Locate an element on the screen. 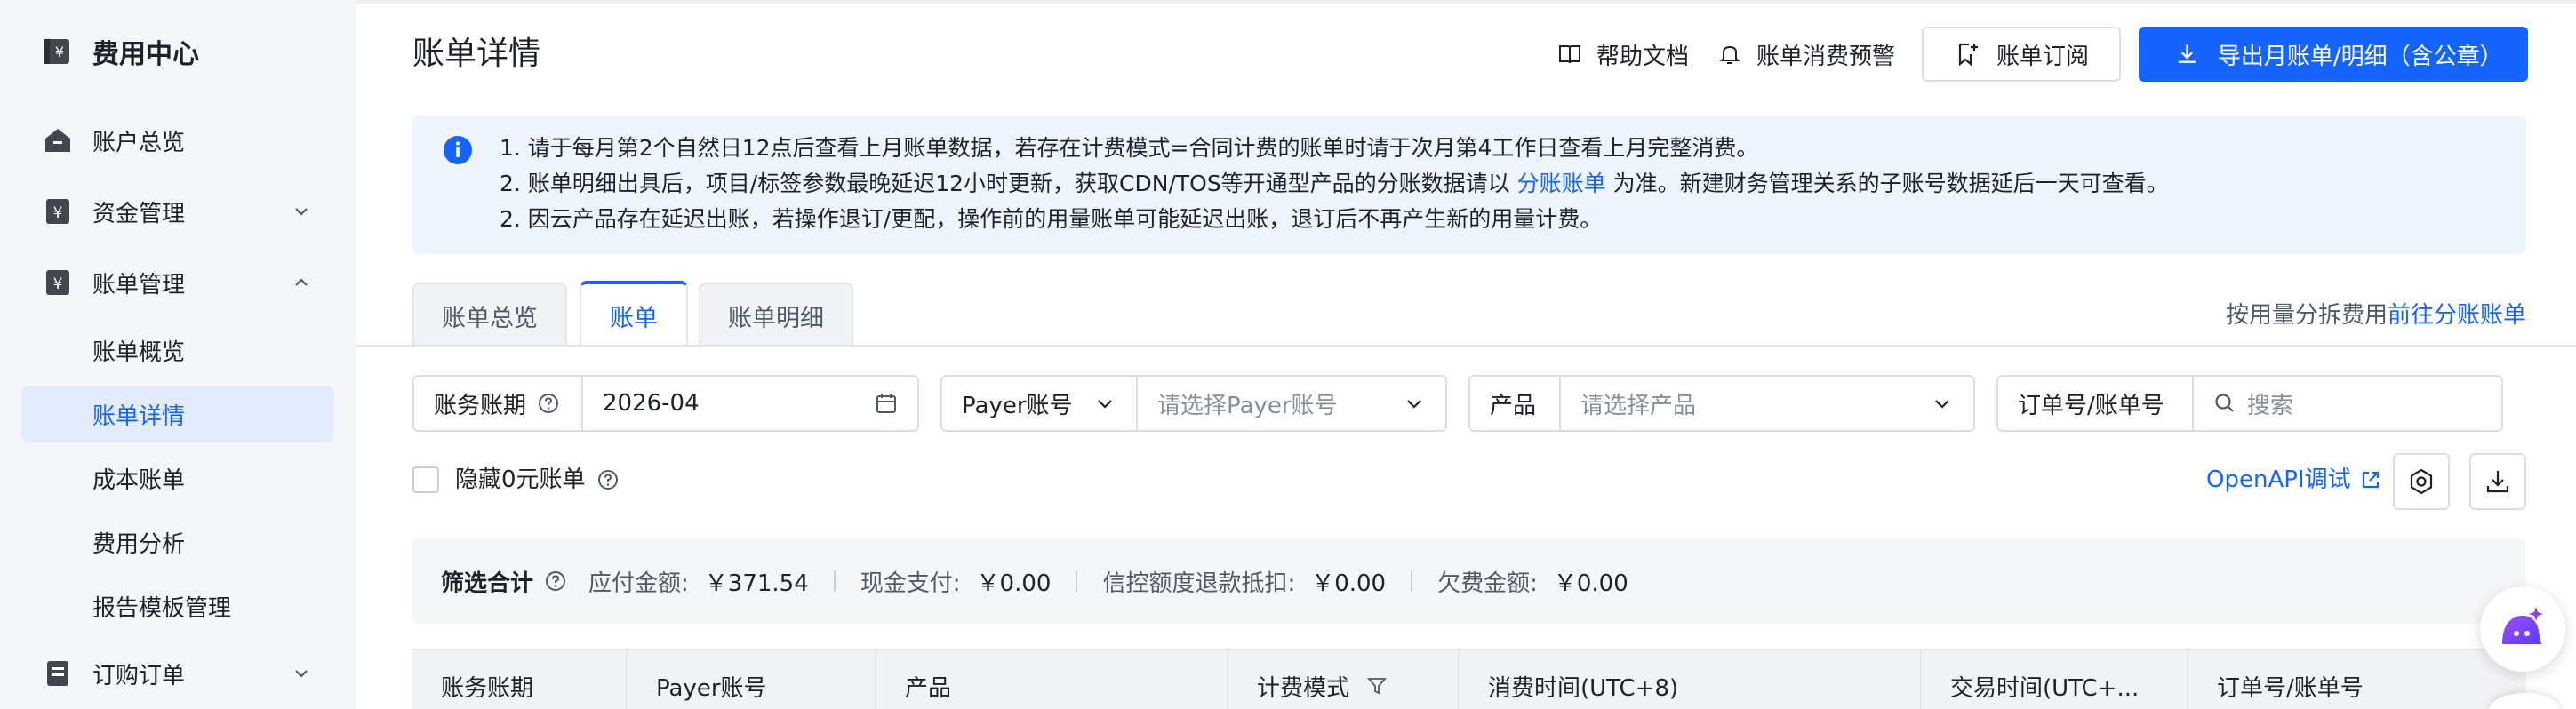 The image size is (2576, 709). download-list-button is located at coordinates (2497, 481).